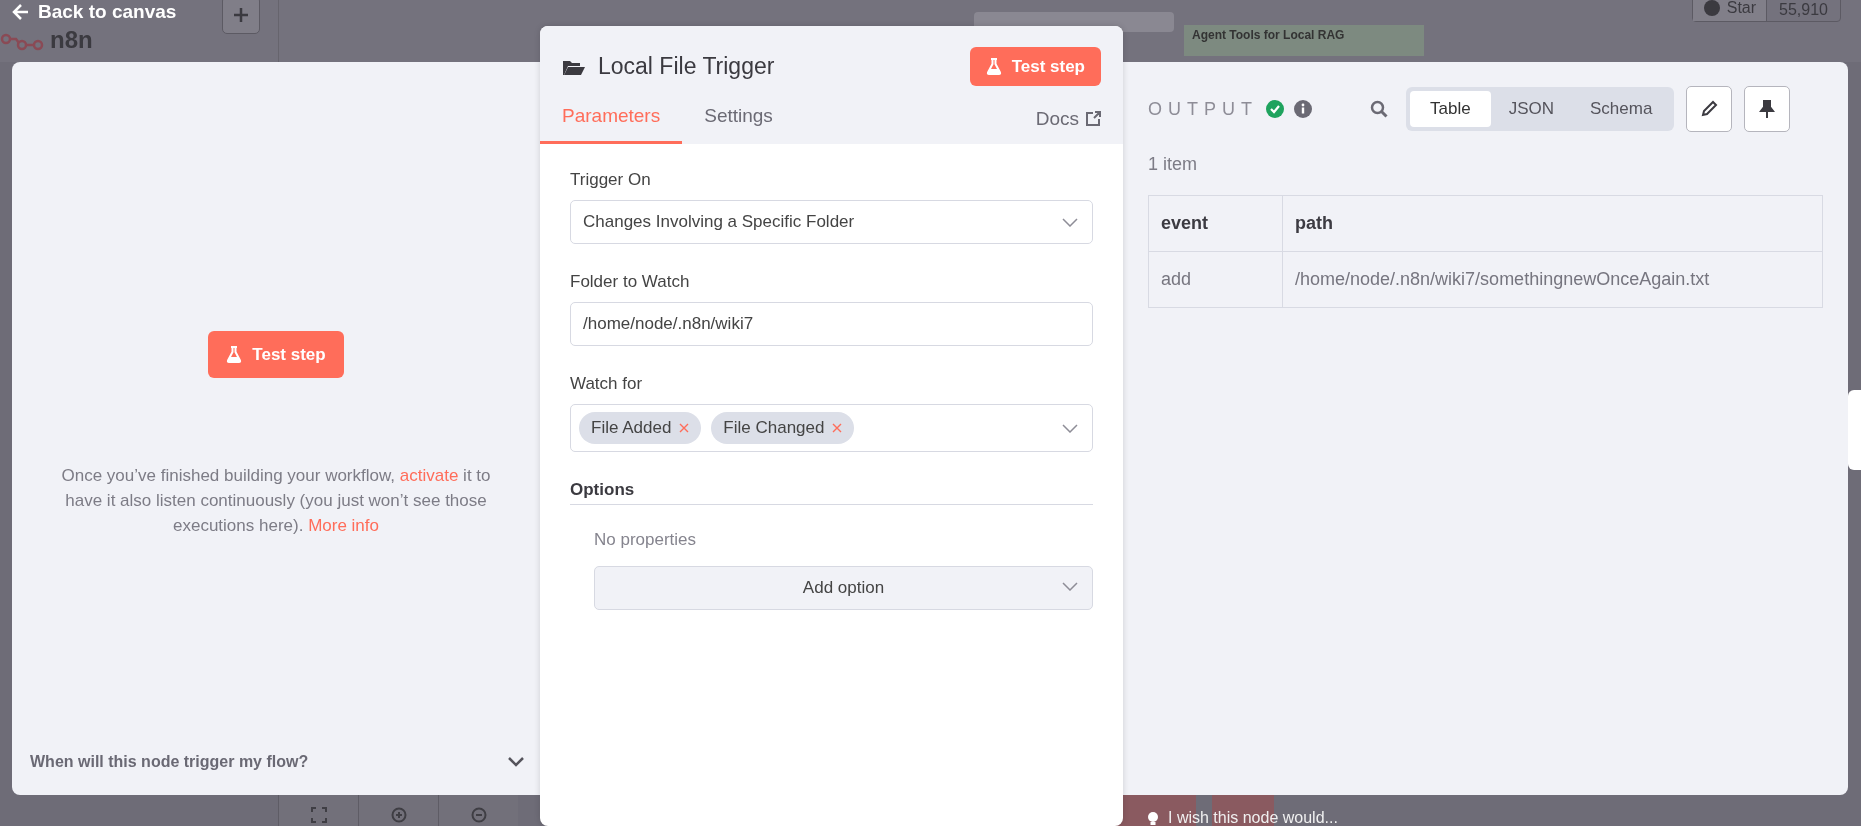  Describe the element at coordinates (1803, 10) in the screenshot. I see `star-count: 55,910` at that location.